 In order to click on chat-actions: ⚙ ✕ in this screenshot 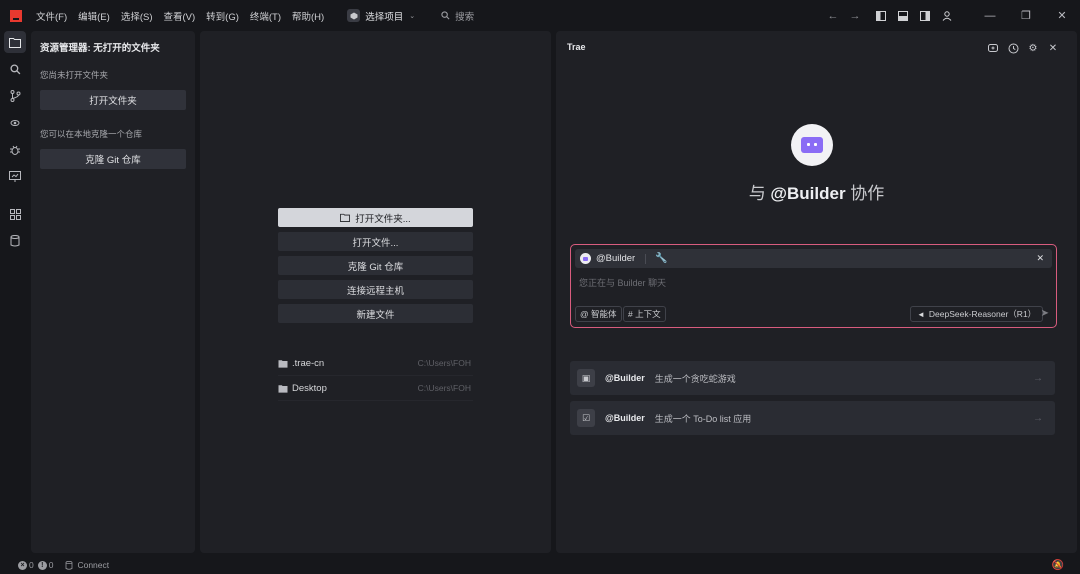, I will do `click(1023, 48)`.